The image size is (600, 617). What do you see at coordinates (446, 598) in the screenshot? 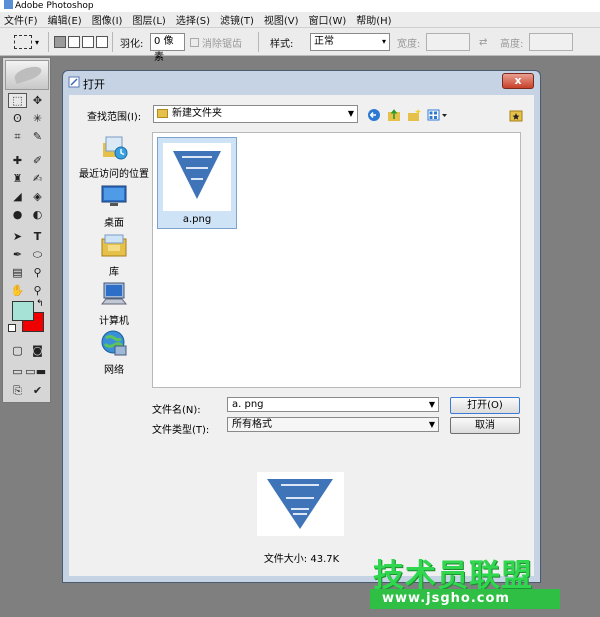
I see `watermark-url: www.jsgho.com` at bounding box center [446, 598].